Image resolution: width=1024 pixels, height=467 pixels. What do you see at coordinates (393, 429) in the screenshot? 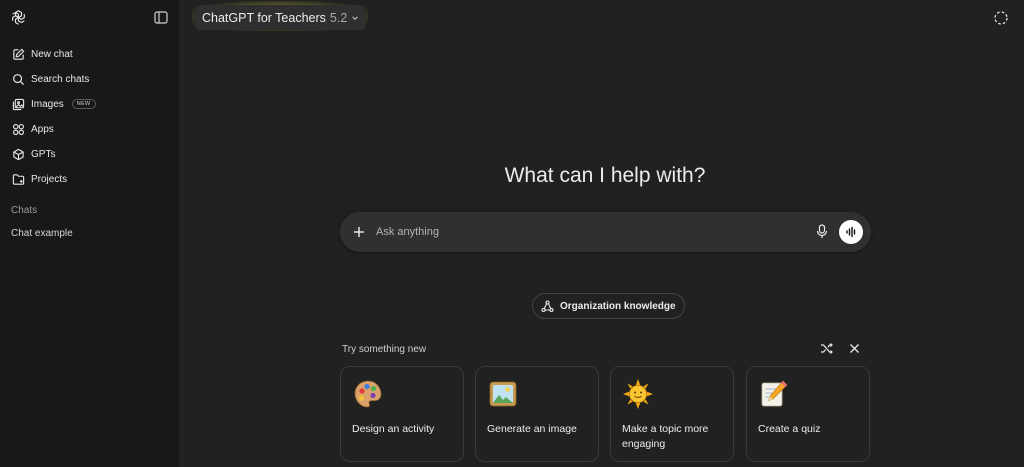
I see `card-label: Design an activity` at bounding box center [393, 429].